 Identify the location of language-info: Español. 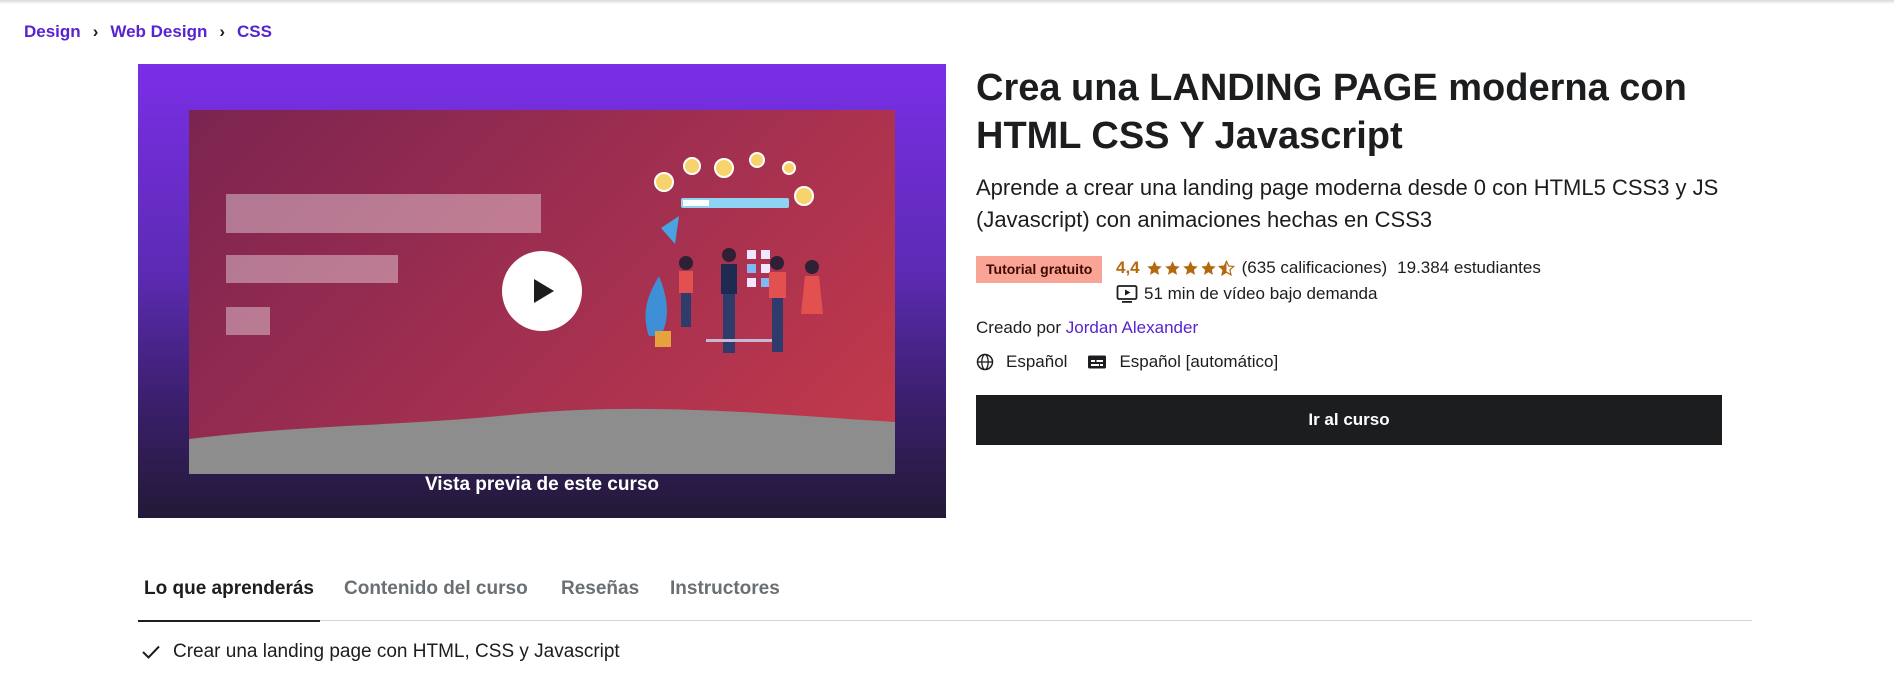
(1021, 362).